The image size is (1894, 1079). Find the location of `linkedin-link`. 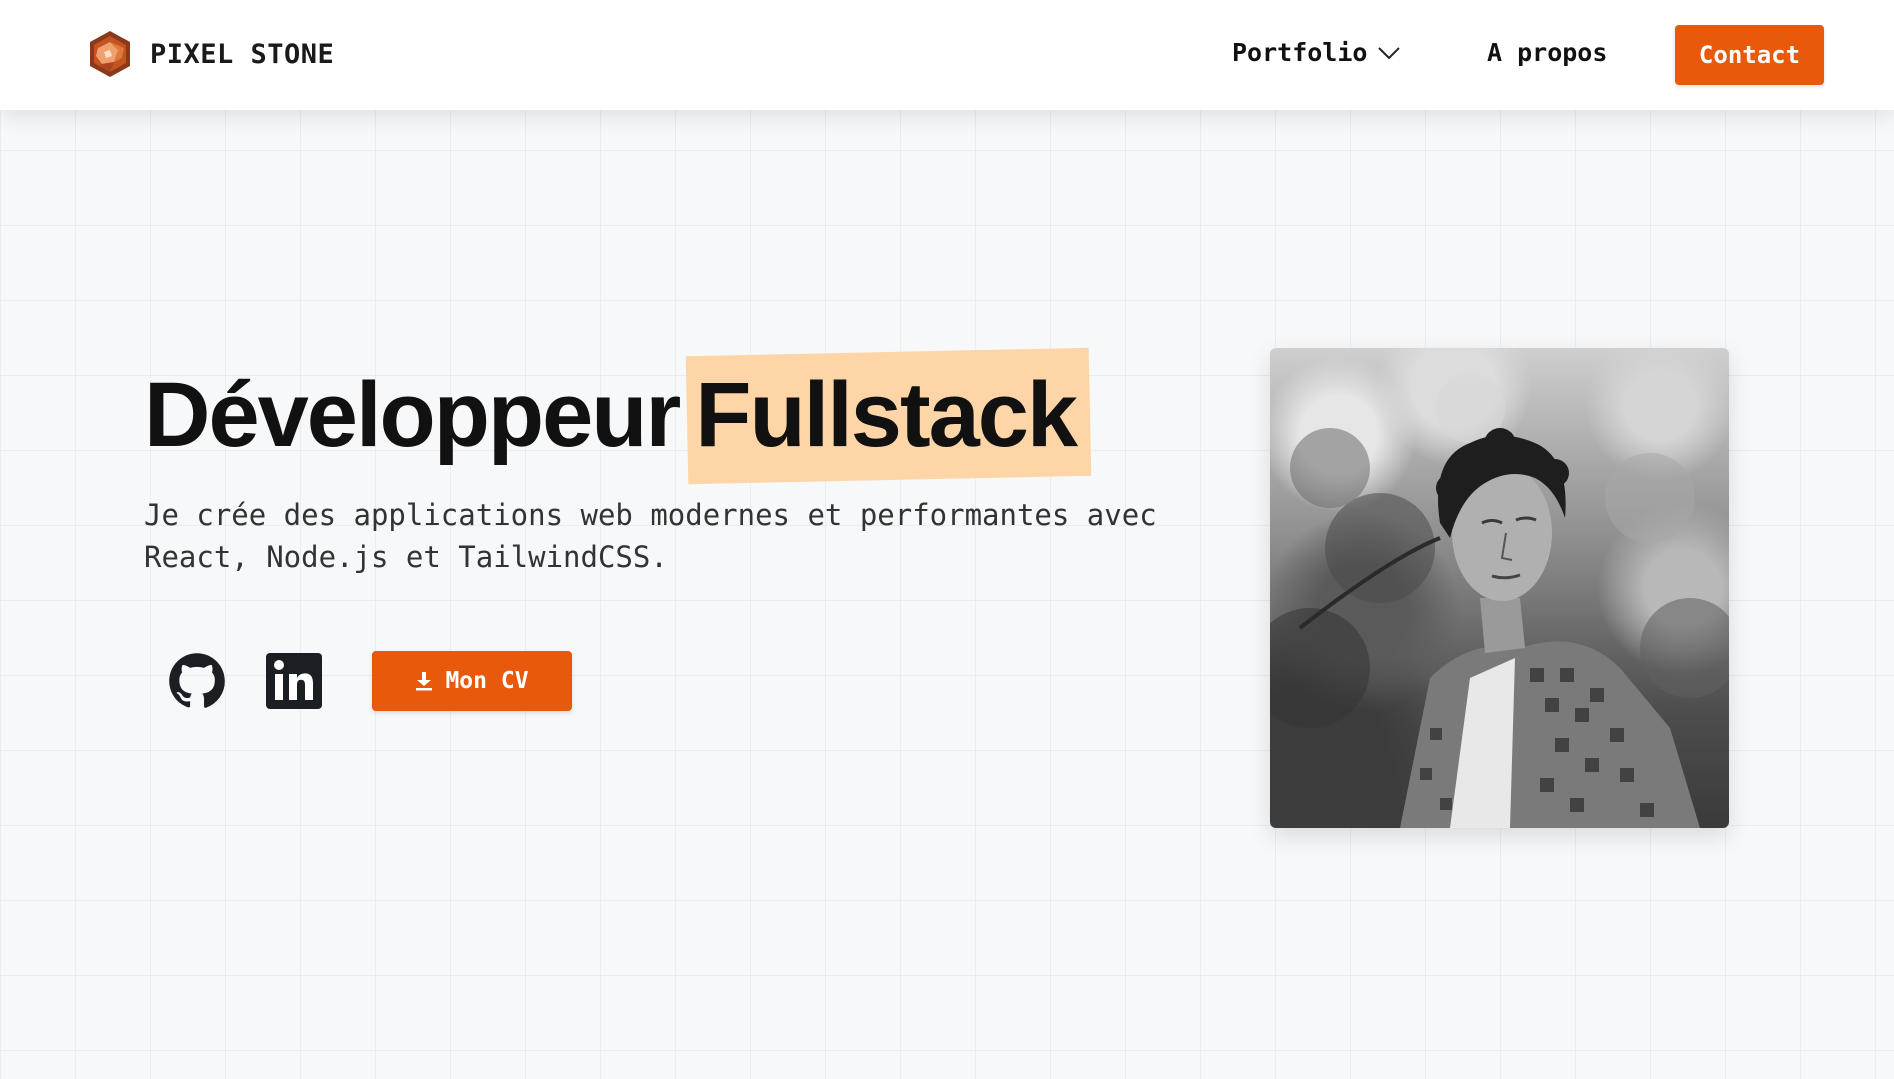

linkedin-link is located at coordinates (294, 681).